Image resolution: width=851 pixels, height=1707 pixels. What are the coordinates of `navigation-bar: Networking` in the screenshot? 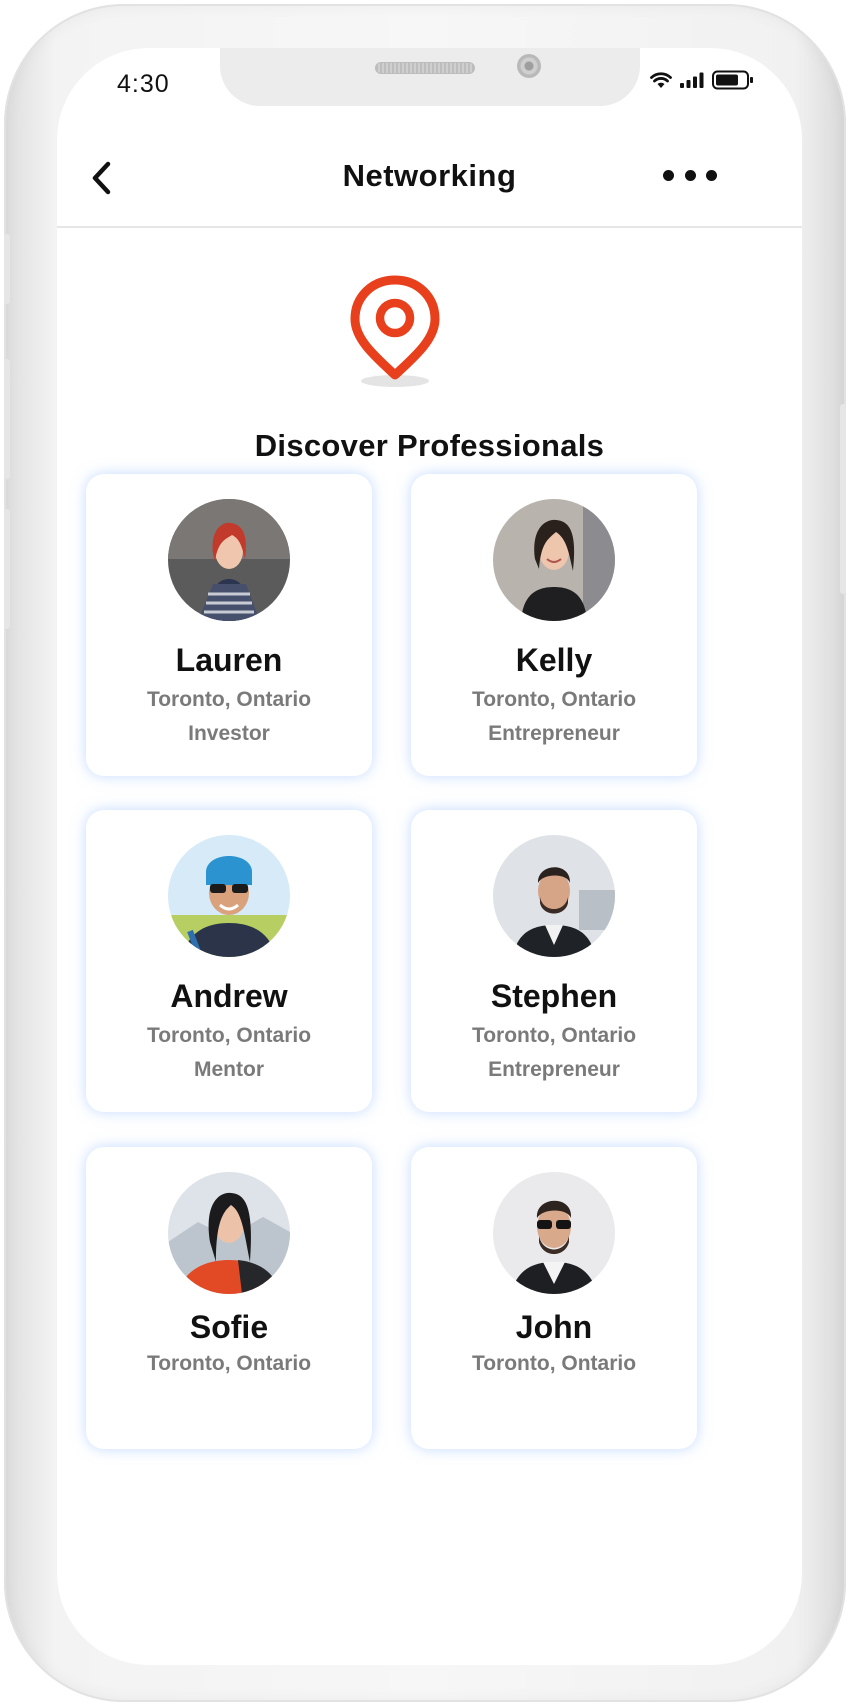 It's located at (429, 188).